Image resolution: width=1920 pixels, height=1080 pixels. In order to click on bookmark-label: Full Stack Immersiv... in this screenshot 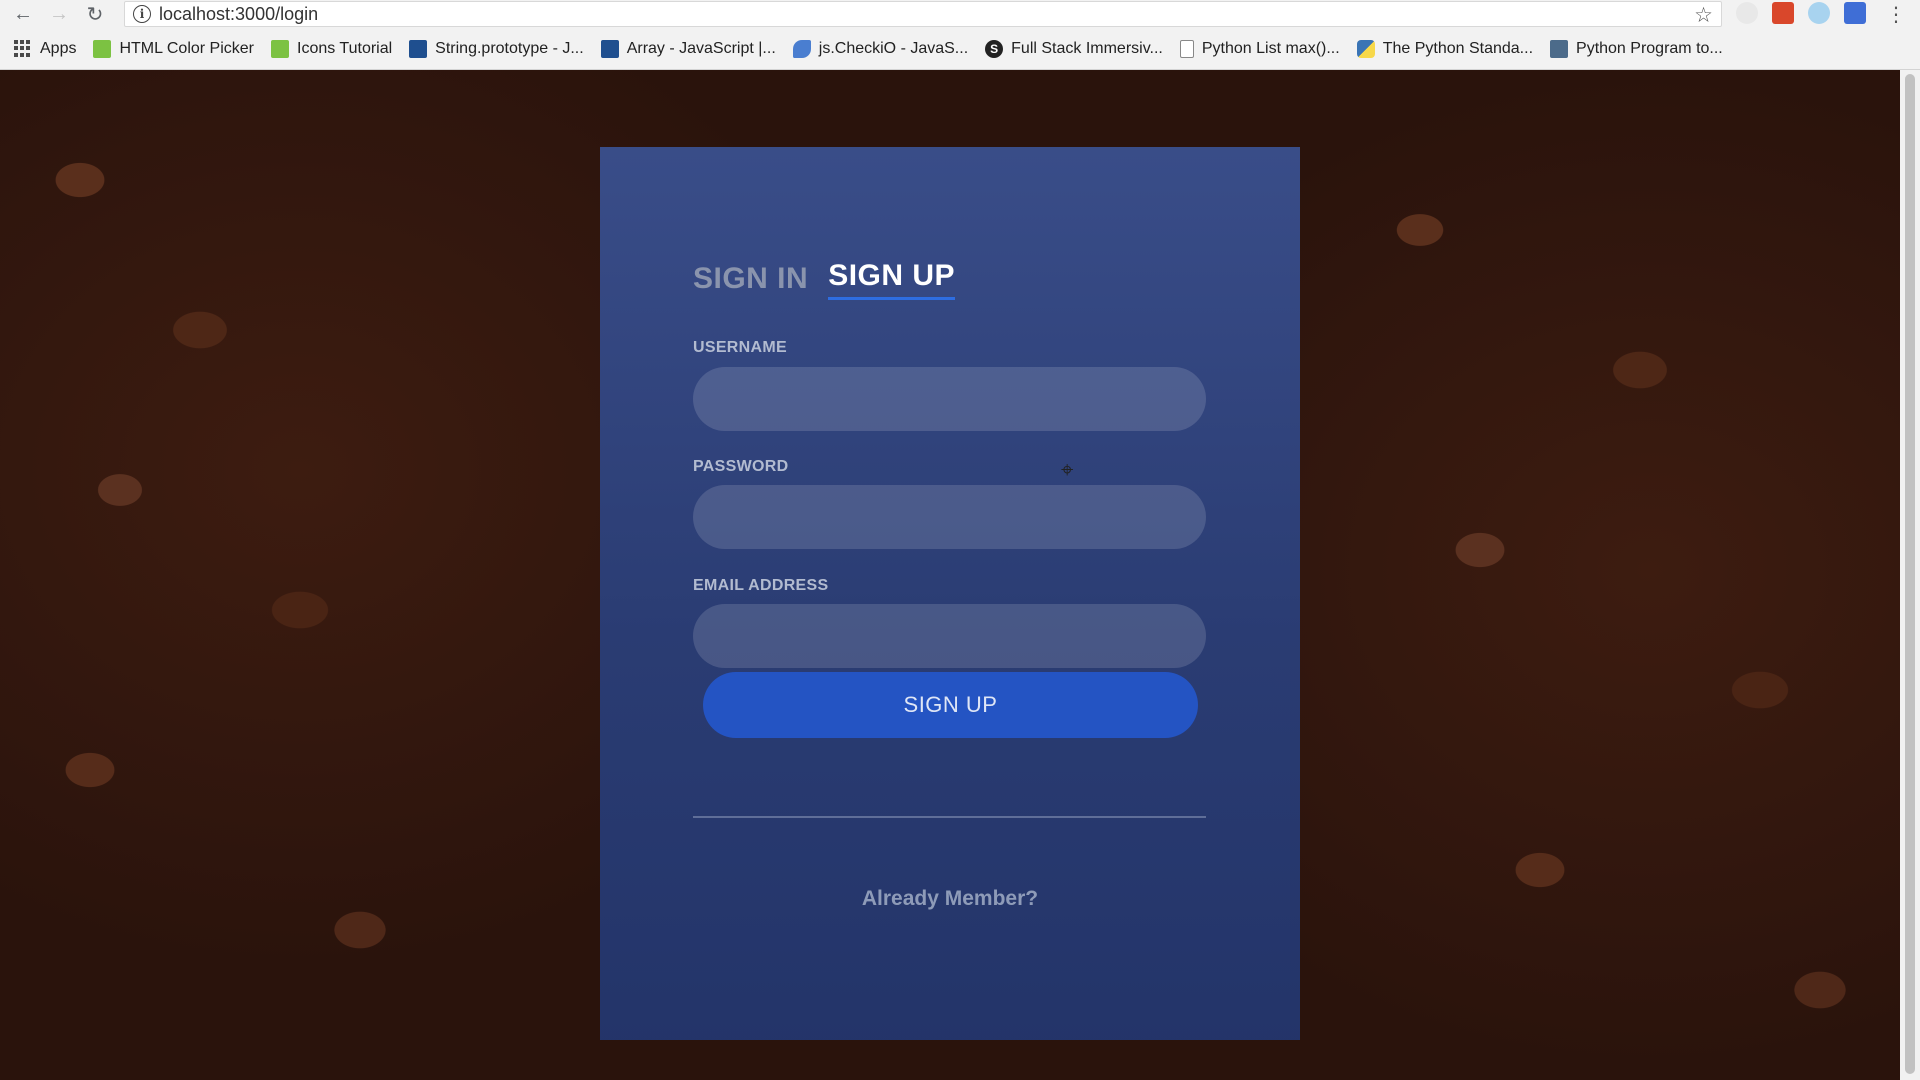, I will do `click(1087, 48)`.